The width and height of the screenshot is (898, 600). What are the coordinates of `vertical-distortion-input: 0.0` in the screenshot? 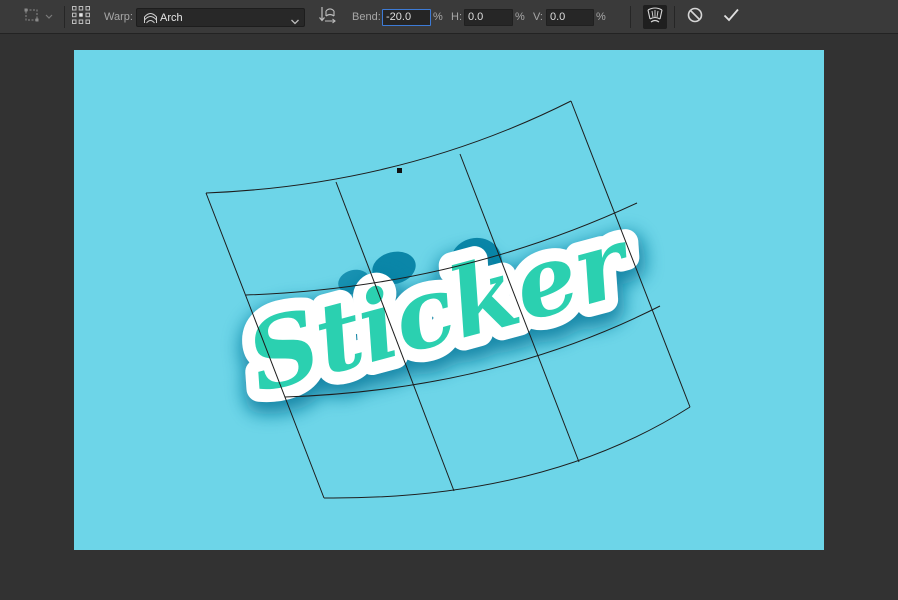 It's located at (570, 17).